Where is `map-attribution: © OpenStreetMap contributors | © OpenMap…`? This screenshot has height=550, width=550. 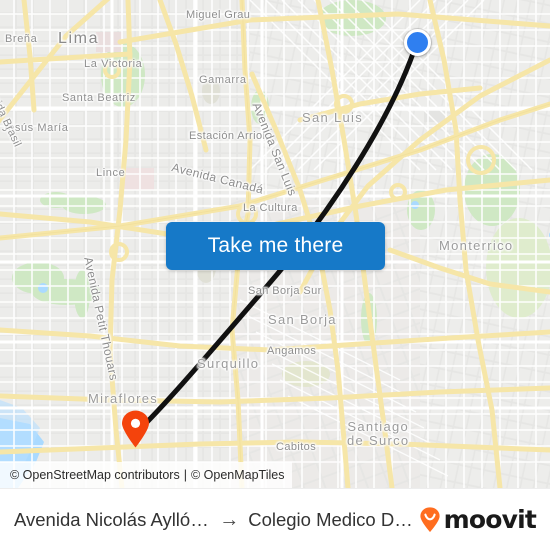
map-attribution: © OpenStreetMap contributors | © OpenMap… is located at coordinates (146, 475).